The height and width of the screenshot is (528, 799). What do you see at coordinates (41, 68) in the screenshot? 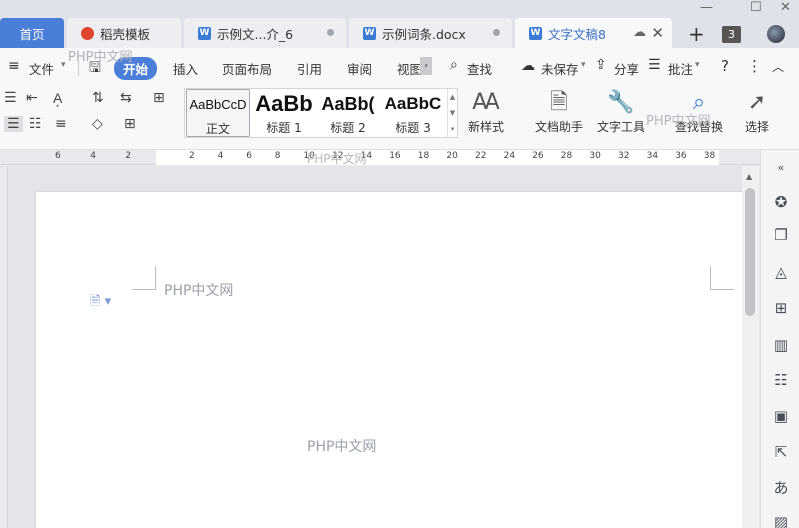
I see `menu-file: 文件` at bounding box center [41, 68].